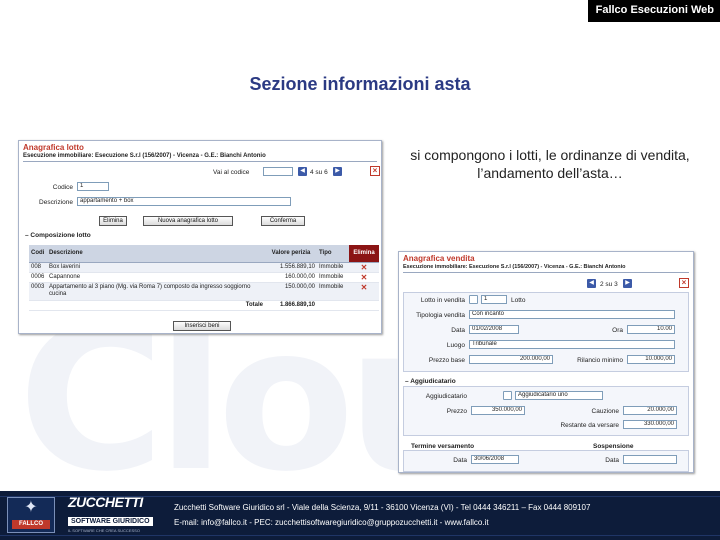 This screenshot has width=720, height=540. Describe the element at coordinates (319, 172) in the screenshot. I see `pager-label: 4 su 6` at that location.